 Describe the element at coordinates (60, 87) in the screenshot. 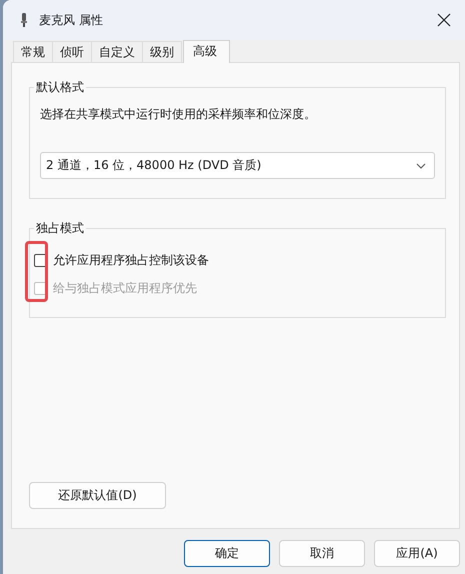

I see `group-label: 默认格式` at that location.